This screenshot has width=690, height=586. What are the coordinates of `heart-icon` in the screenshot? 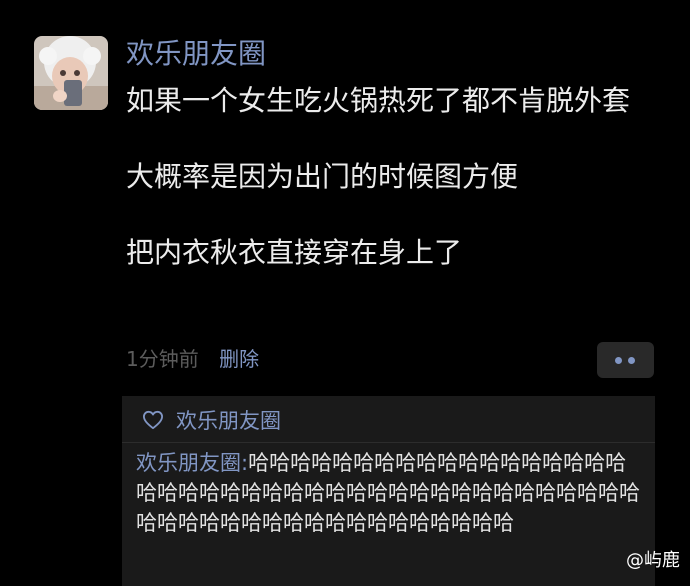 It's located at (153, 420).